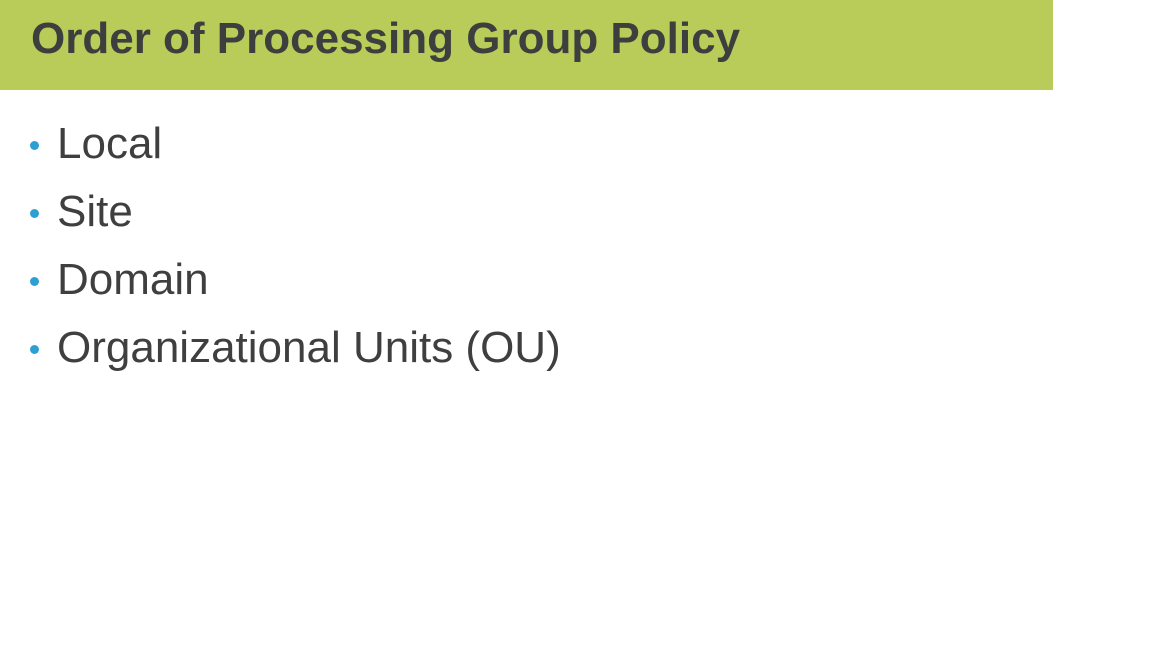  I want to click on bullet-label: Site, so click(95, 211).